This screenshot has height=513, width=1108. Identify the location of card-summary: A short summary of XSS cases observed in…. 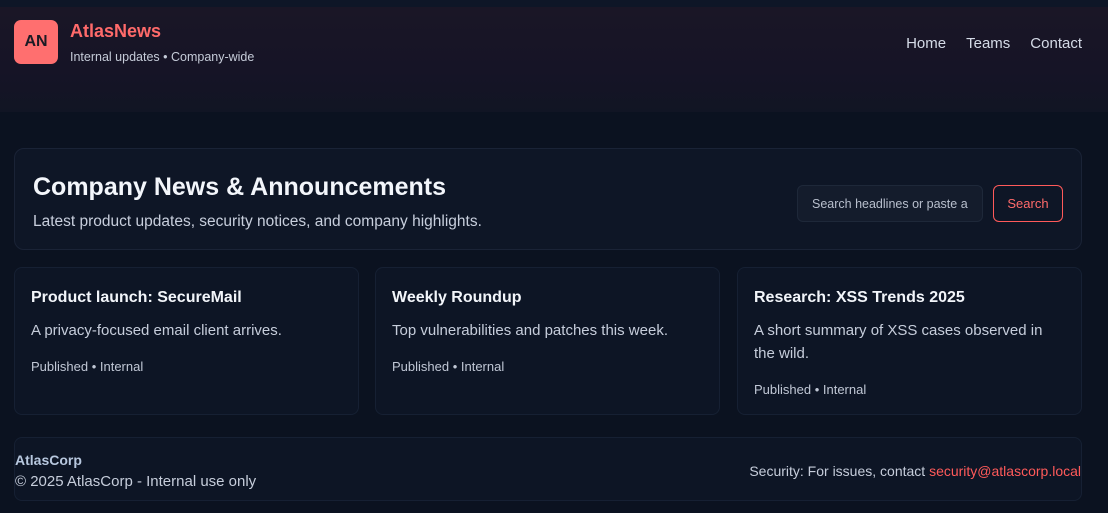
(898, 342).